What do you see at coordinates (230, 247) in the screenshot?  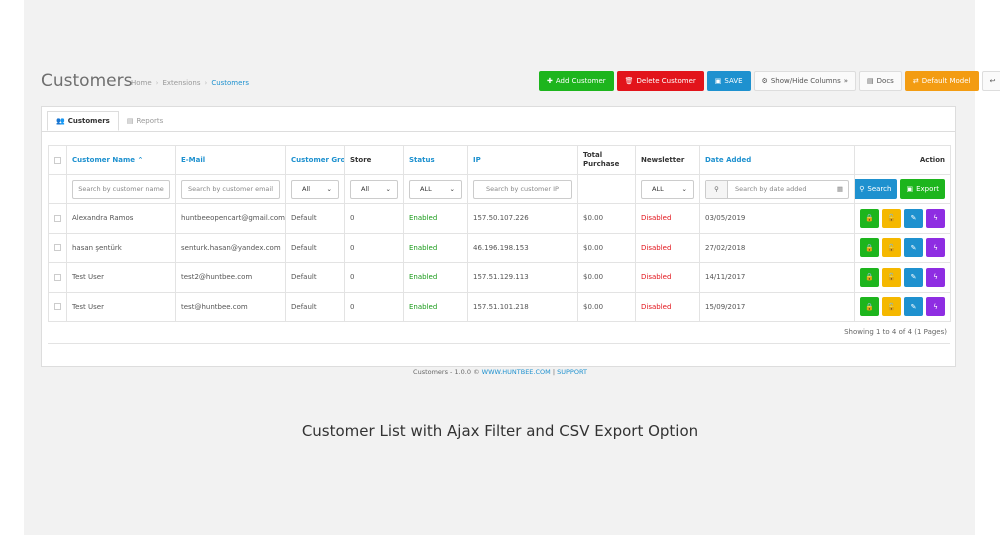 I see `cell-email: senturk.hasan@yandex.com` at bounding box center [230, 247].